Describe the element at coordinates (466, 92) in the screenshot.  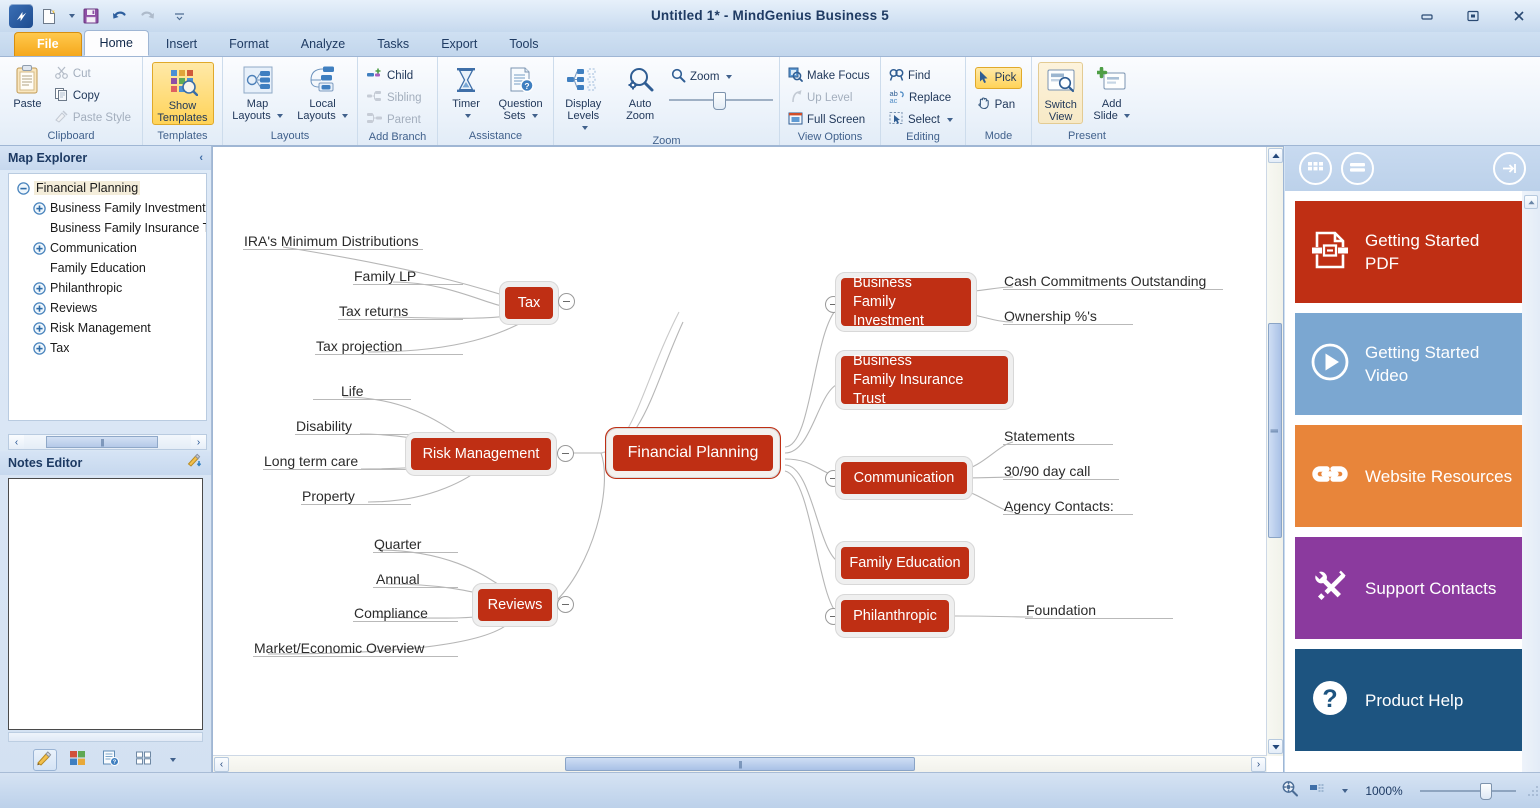
I see `timer-button: Timer` at that location.